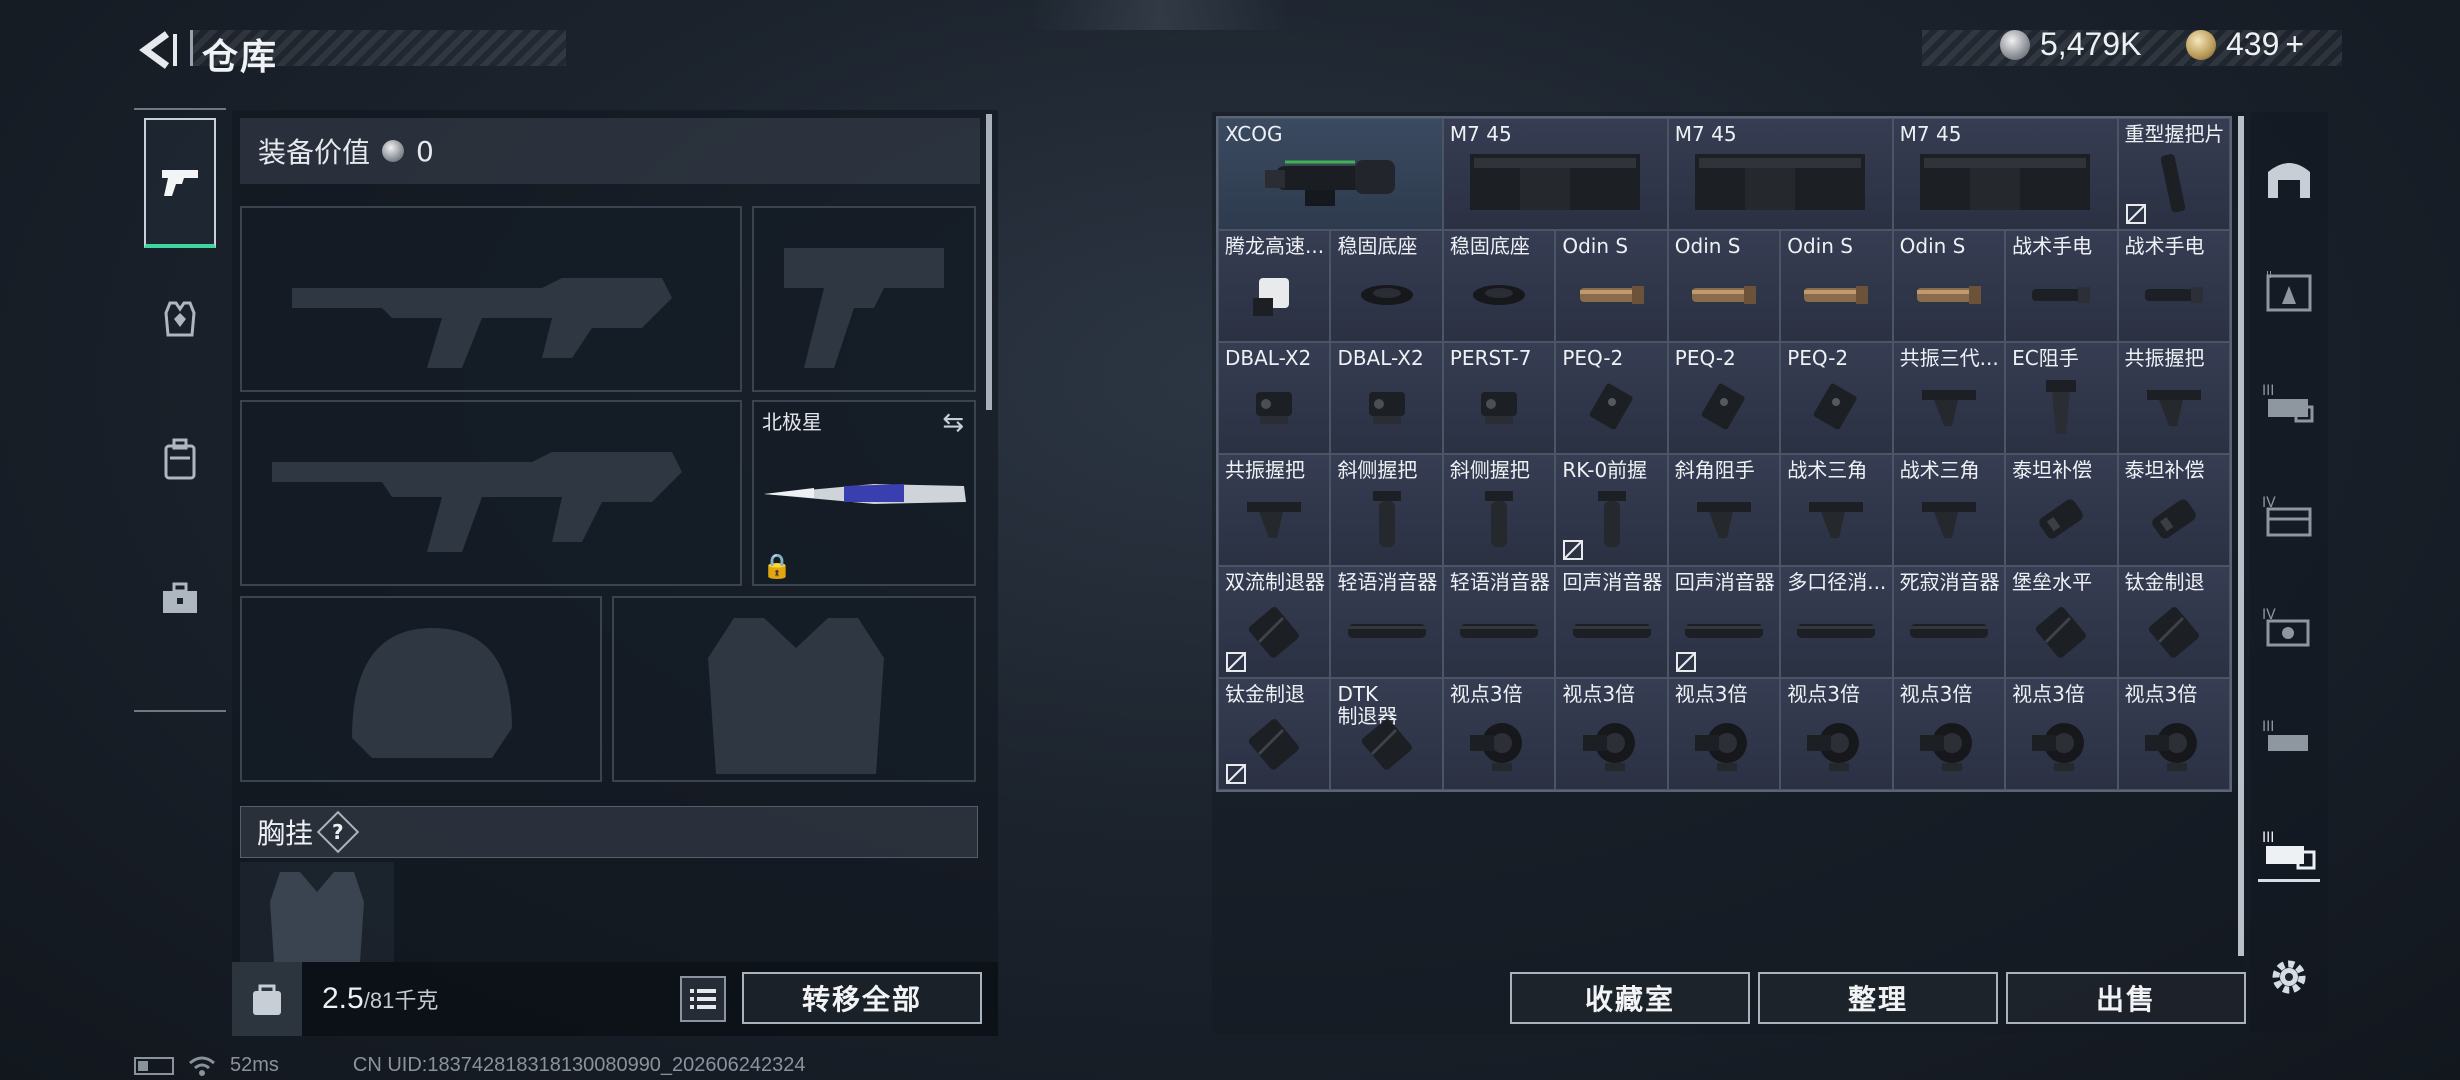 Image resolution: width=2460 pixels, height=1080 pixels. I want to click on primary-weapon-slot, so click(491, 299).